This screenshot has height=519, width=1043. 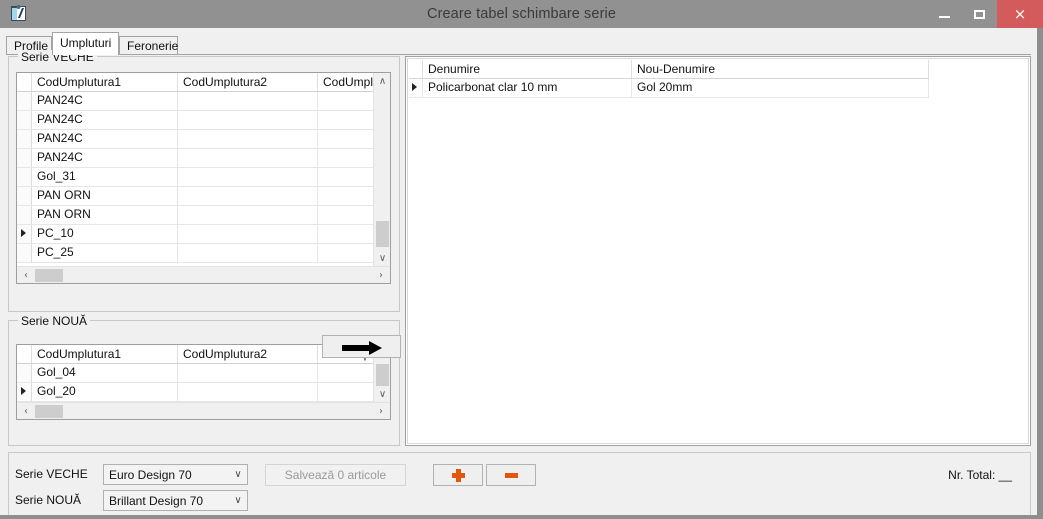 What do you see at coordinates (24, 82) in the screenshot?
I see `row-indicator-header` at bounding box center [24, 82].